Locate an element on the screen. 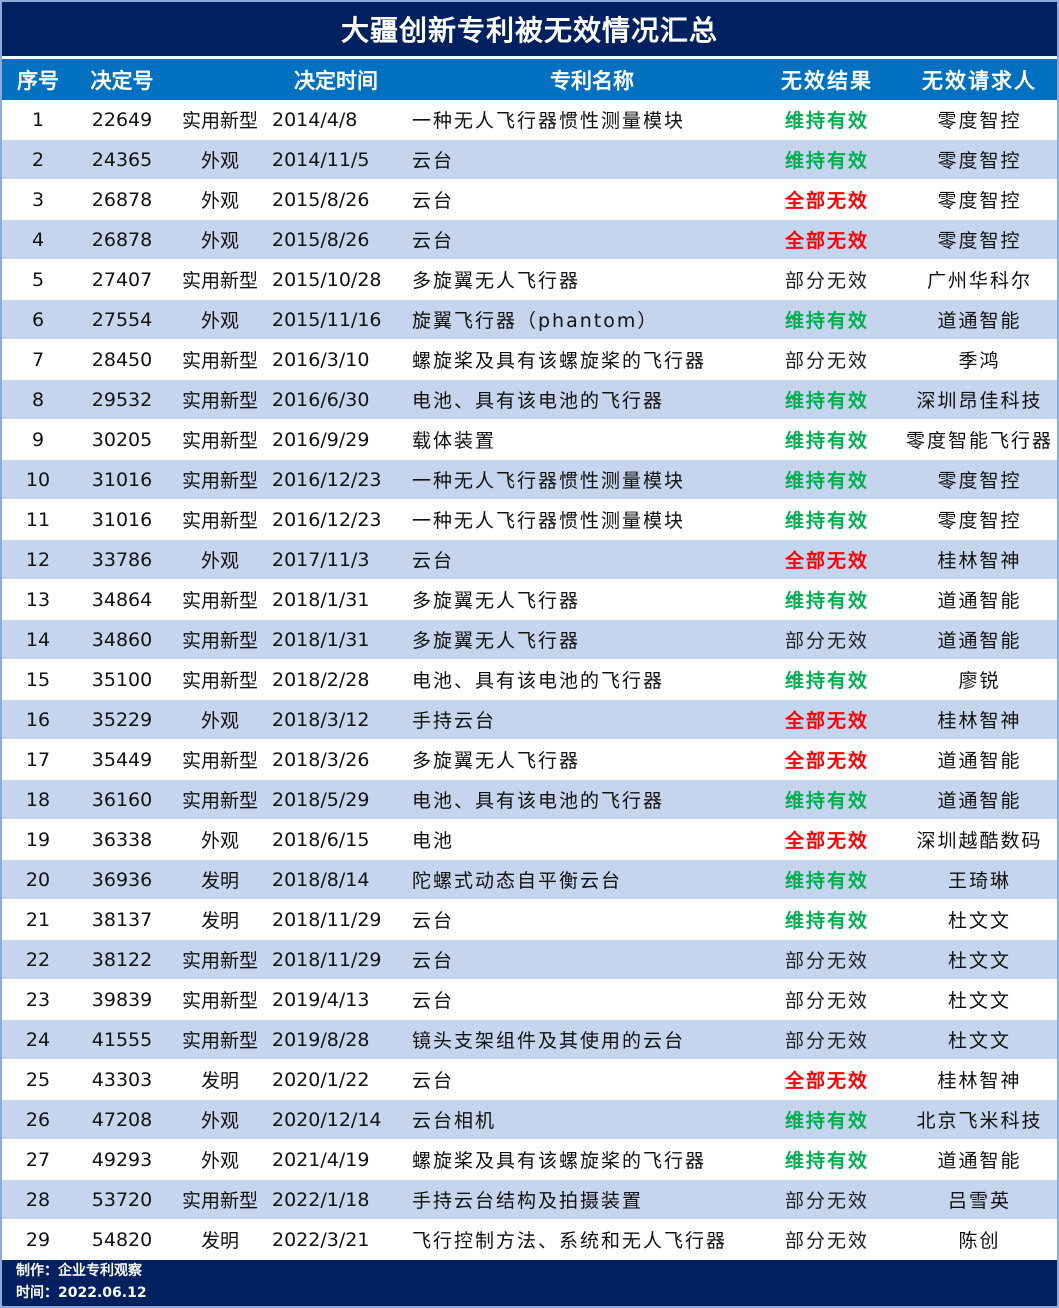  table-row: 6 27554 外观 2015/11/16 旋翼飞行器（phantom） 维持有效 道通智能 is located at coordinates (529, 320).